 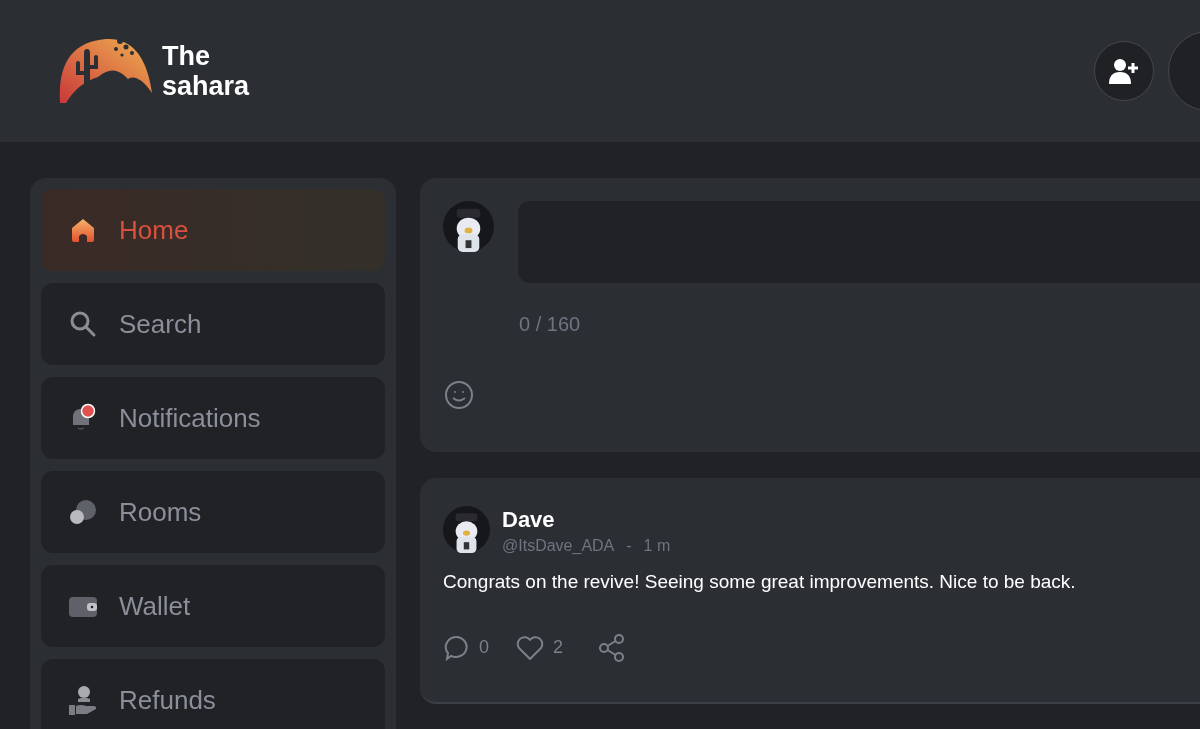 What do you see at coordinates (457, 647) in the screenshot?
I see `comment-icon` at bounding box center [457, 647].